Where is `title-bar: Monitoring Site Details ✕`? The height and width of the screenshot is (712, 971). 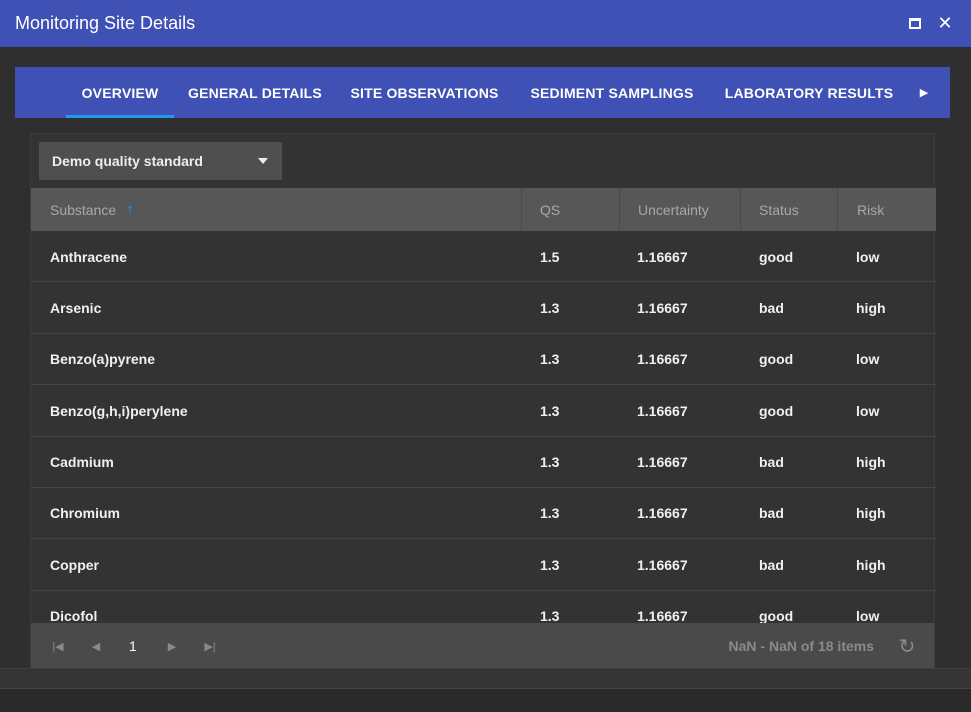
title-bar: Monitoring Site Details ✕ is located at coordinates (485, 23).